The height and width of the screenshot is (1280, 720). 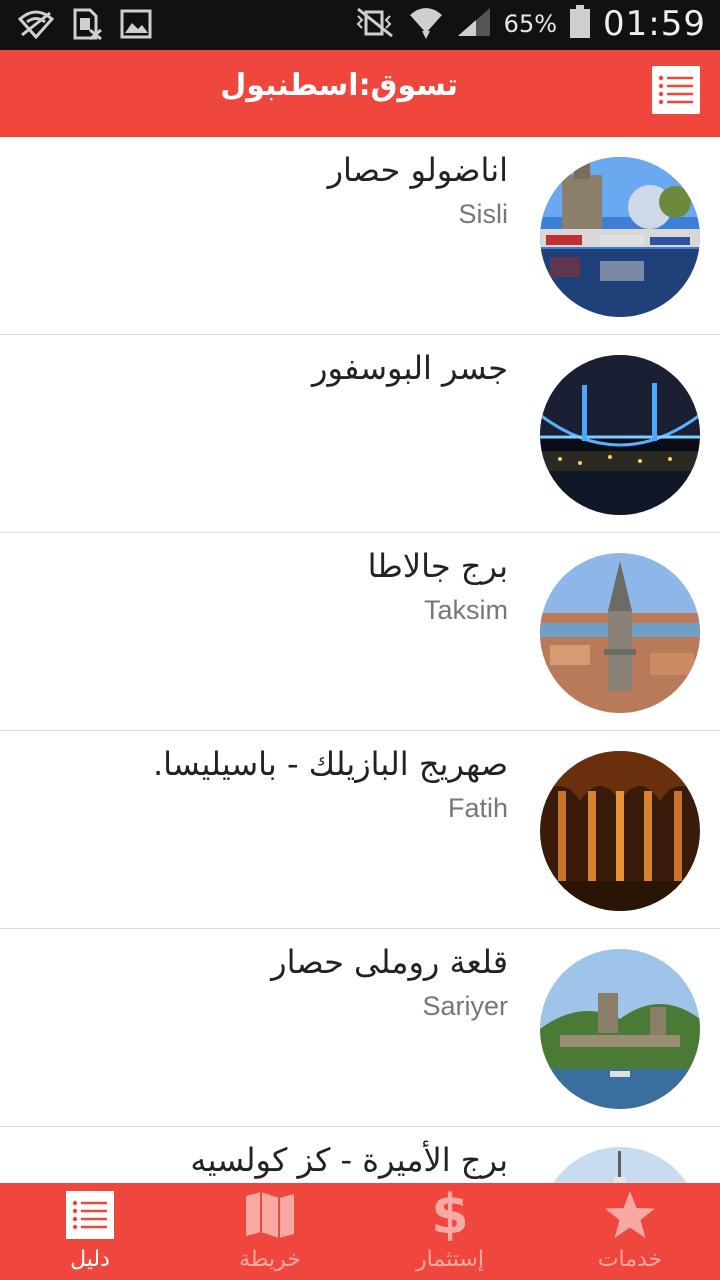 I want to click on dollar-icon: $, so click(x=450, y=1214).